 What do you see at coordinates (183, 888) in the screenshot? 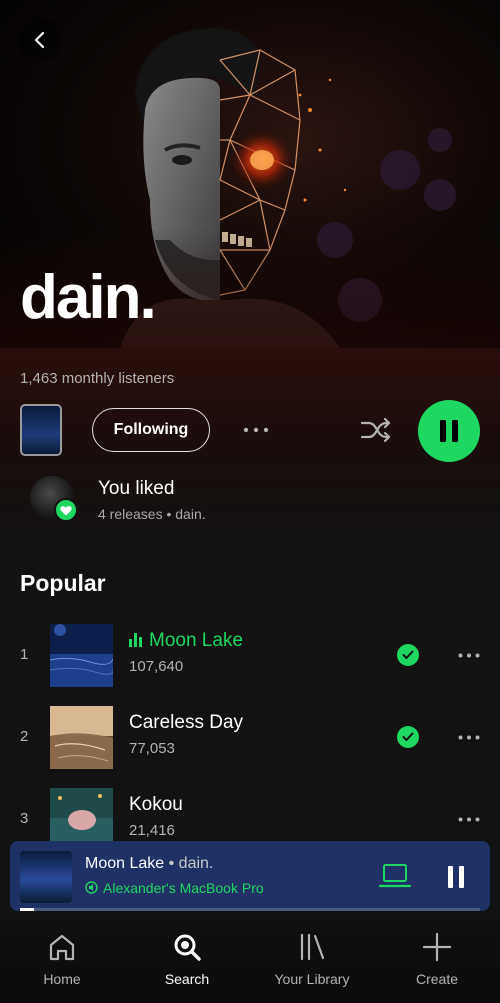
I see `device-name: Alexander's MacBook Pro` at bounding box center [183, 888].